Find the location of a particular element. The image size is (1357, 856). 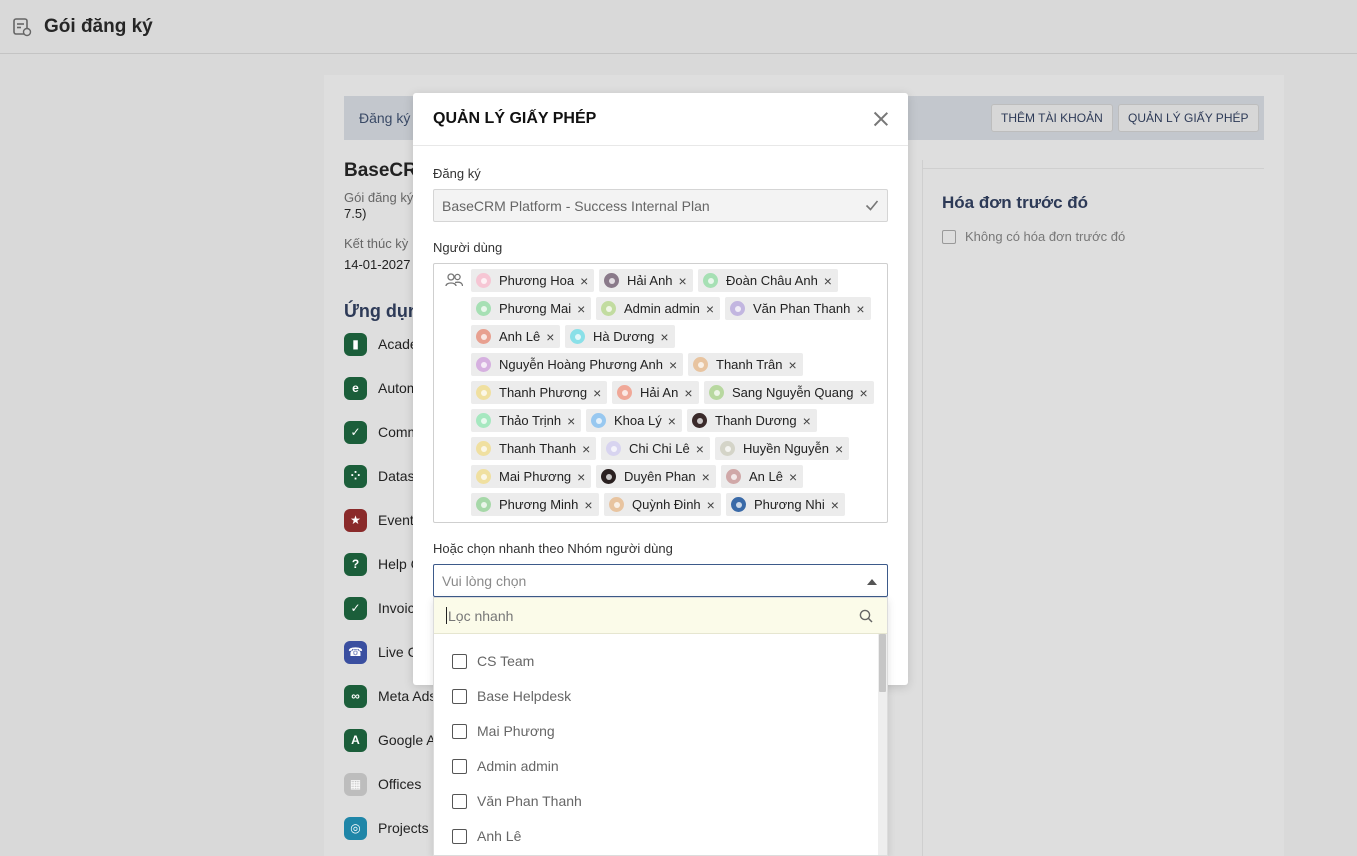

app-item: ✓ Invoic is located at coordinates (379, 608).